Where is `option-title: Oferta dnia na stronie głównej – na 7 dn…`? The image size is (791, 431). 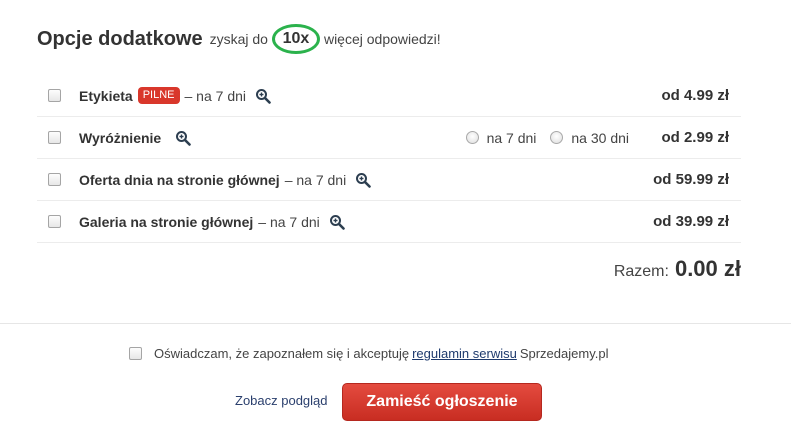 option-title: Oferta dnia na stronie głównej – na 7 dn… is located at coordinates (225, 179).